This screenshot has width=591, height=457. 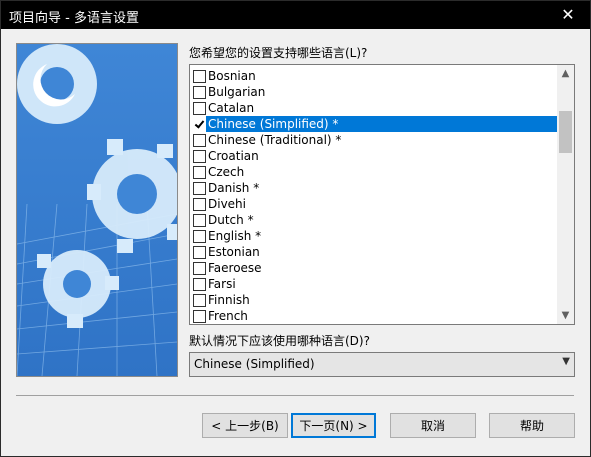 What do you see at coordinates (235, 268) in the screenshot?
I see `language-label: Faeroese` at bounding box center [235, 268].